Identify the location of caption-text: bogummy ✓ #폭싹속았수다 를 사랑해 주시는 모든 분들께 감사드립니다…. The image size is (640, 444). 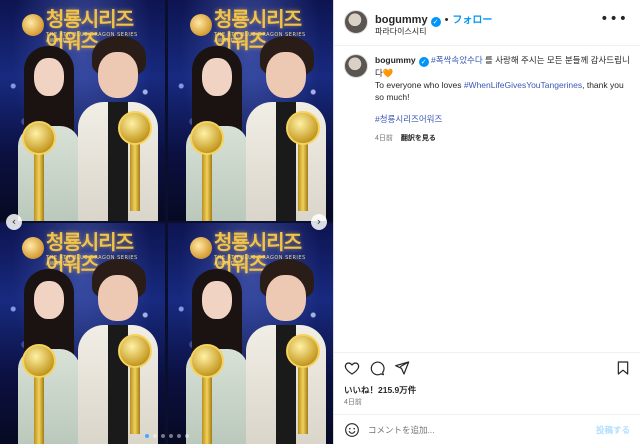
(504, 99).